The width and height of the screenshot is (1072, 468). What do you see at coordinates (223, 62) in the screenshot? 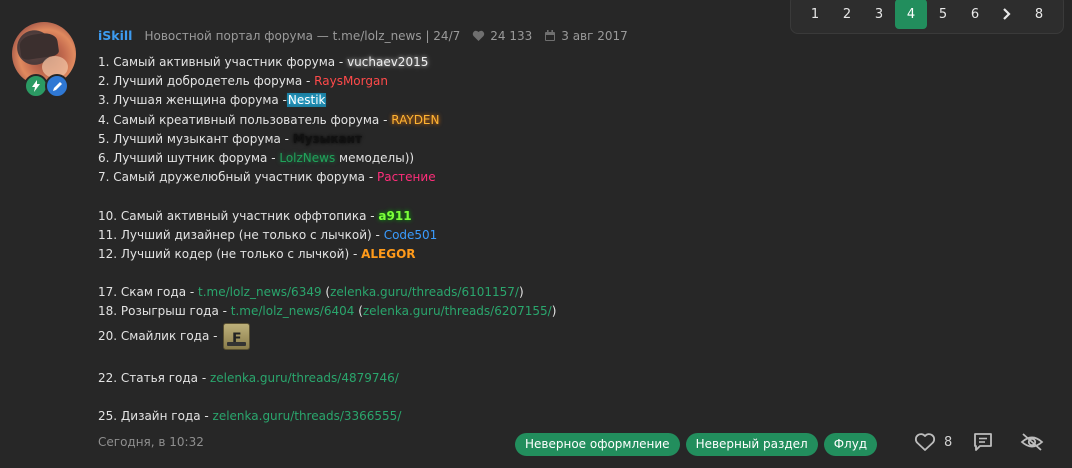
I see `item-text: 1. Самый активный участник форума -` at bounding box center [223, 62].